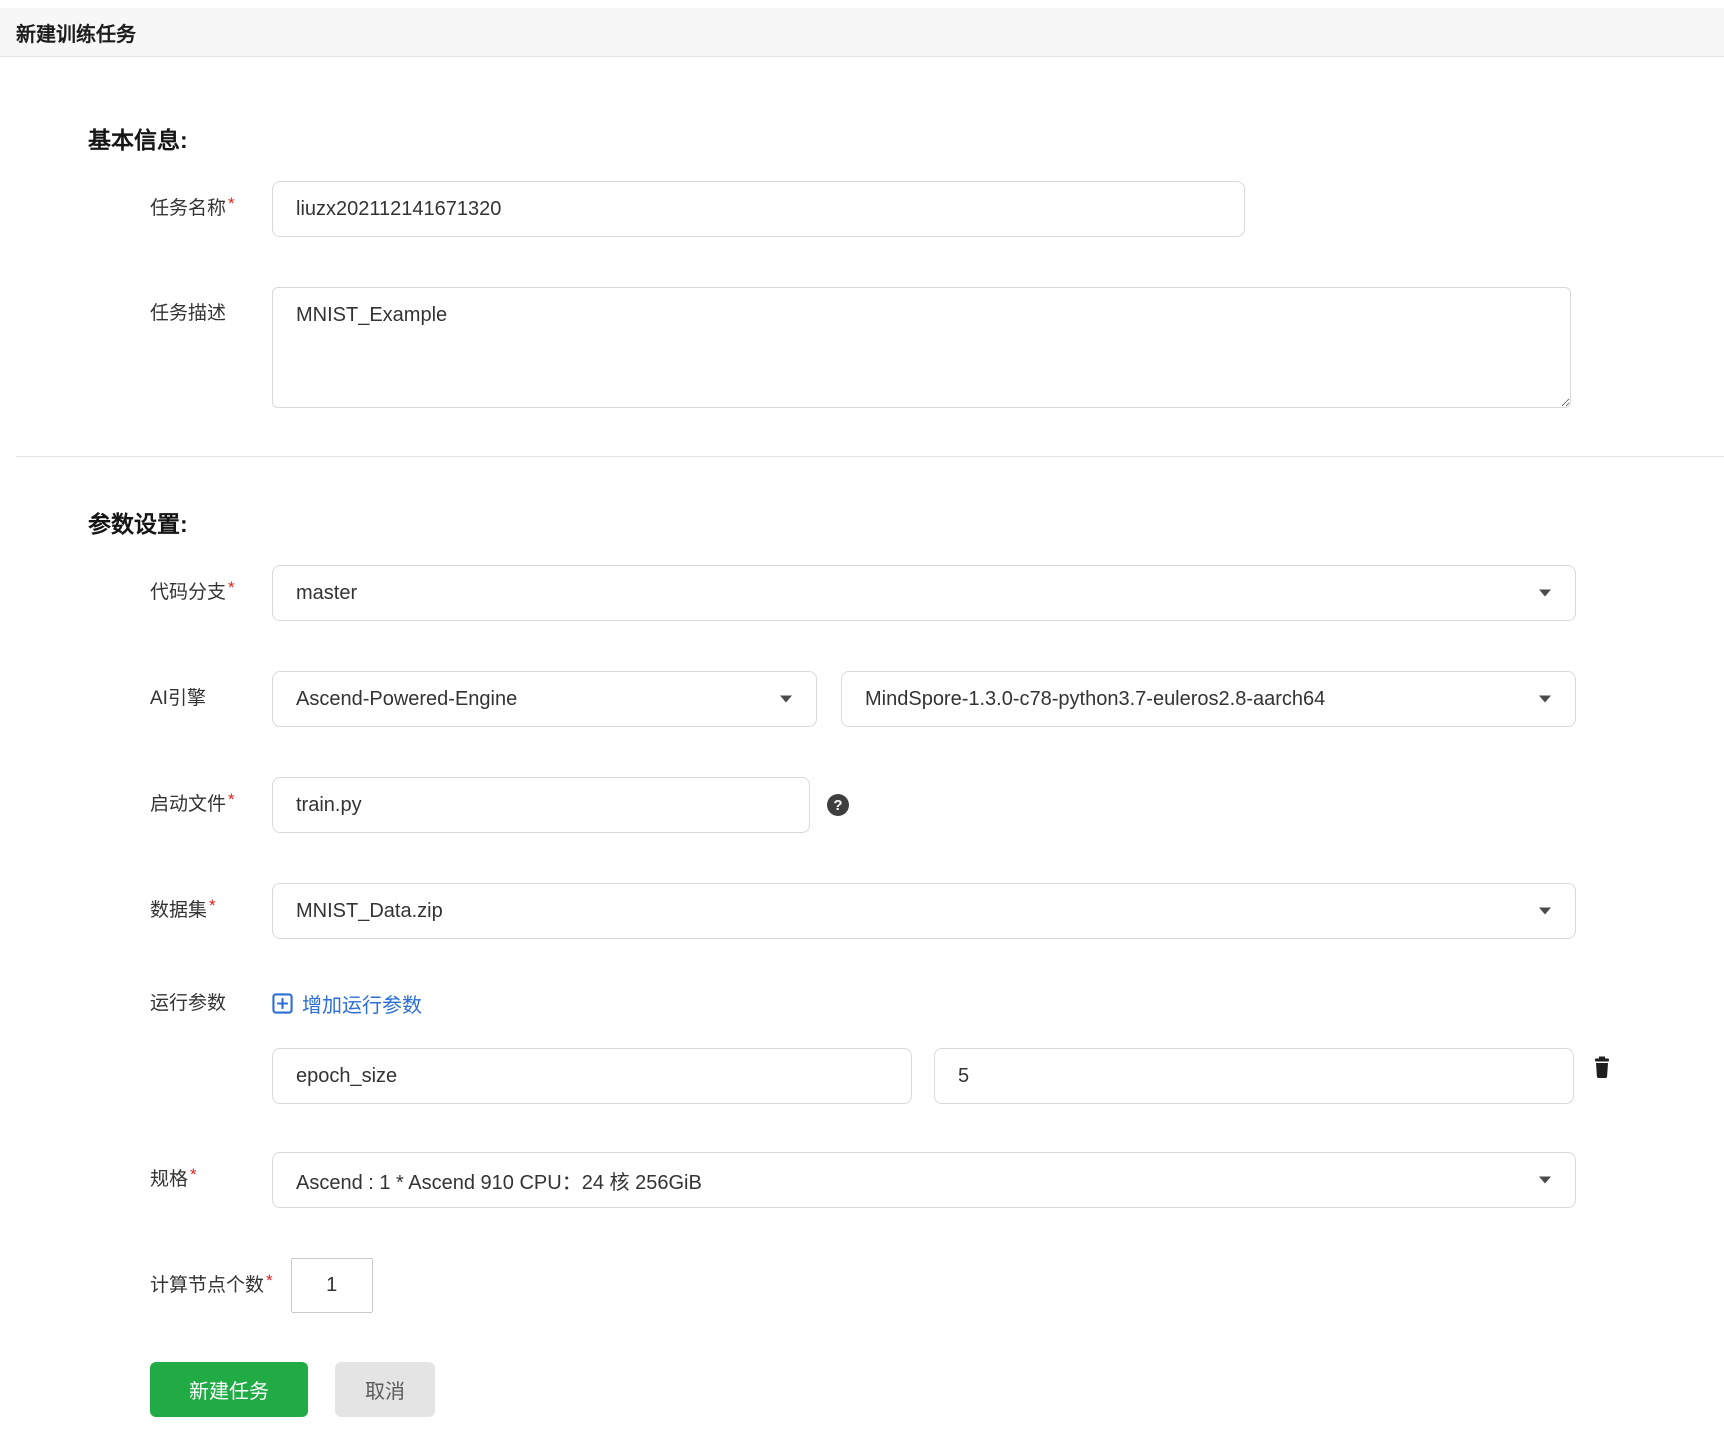 The height and width of the screenshot is (1444, 1724). What do you see at coordinates (178, 699) in the screenshot?
I see `ai-engine-label: AI引擎` at bounding box center [178, 699].